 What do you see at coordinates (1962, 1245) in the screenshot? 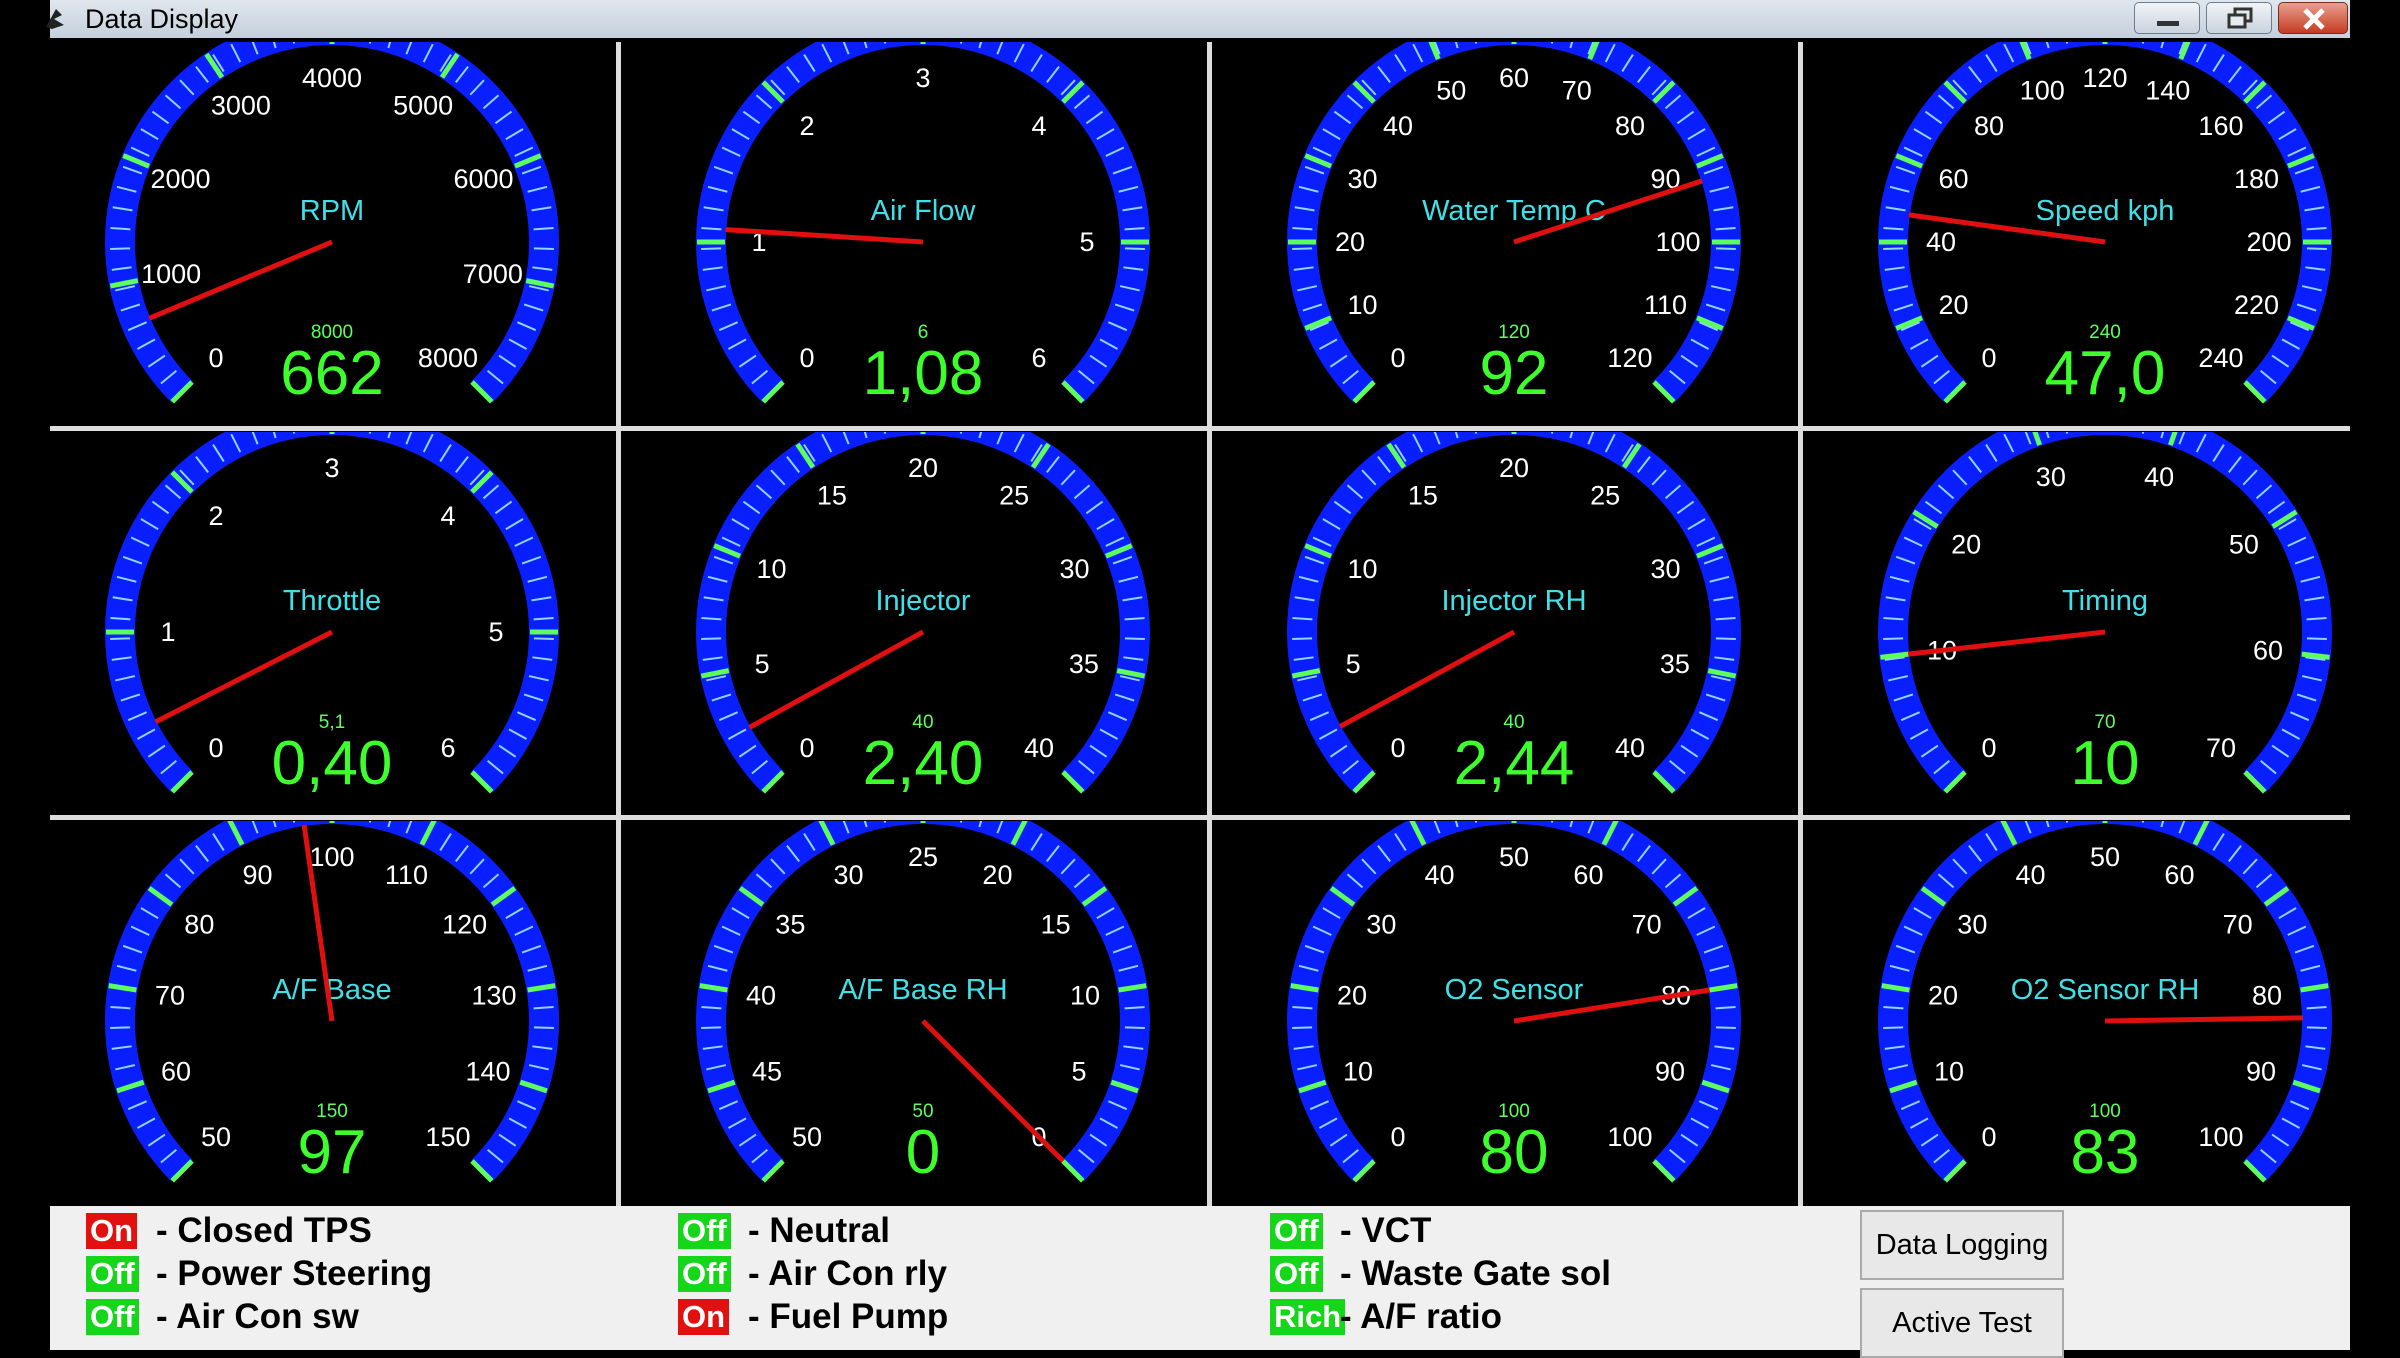
I see `data-logging-button: Data Logging` at bounding box center [1962, 1245].